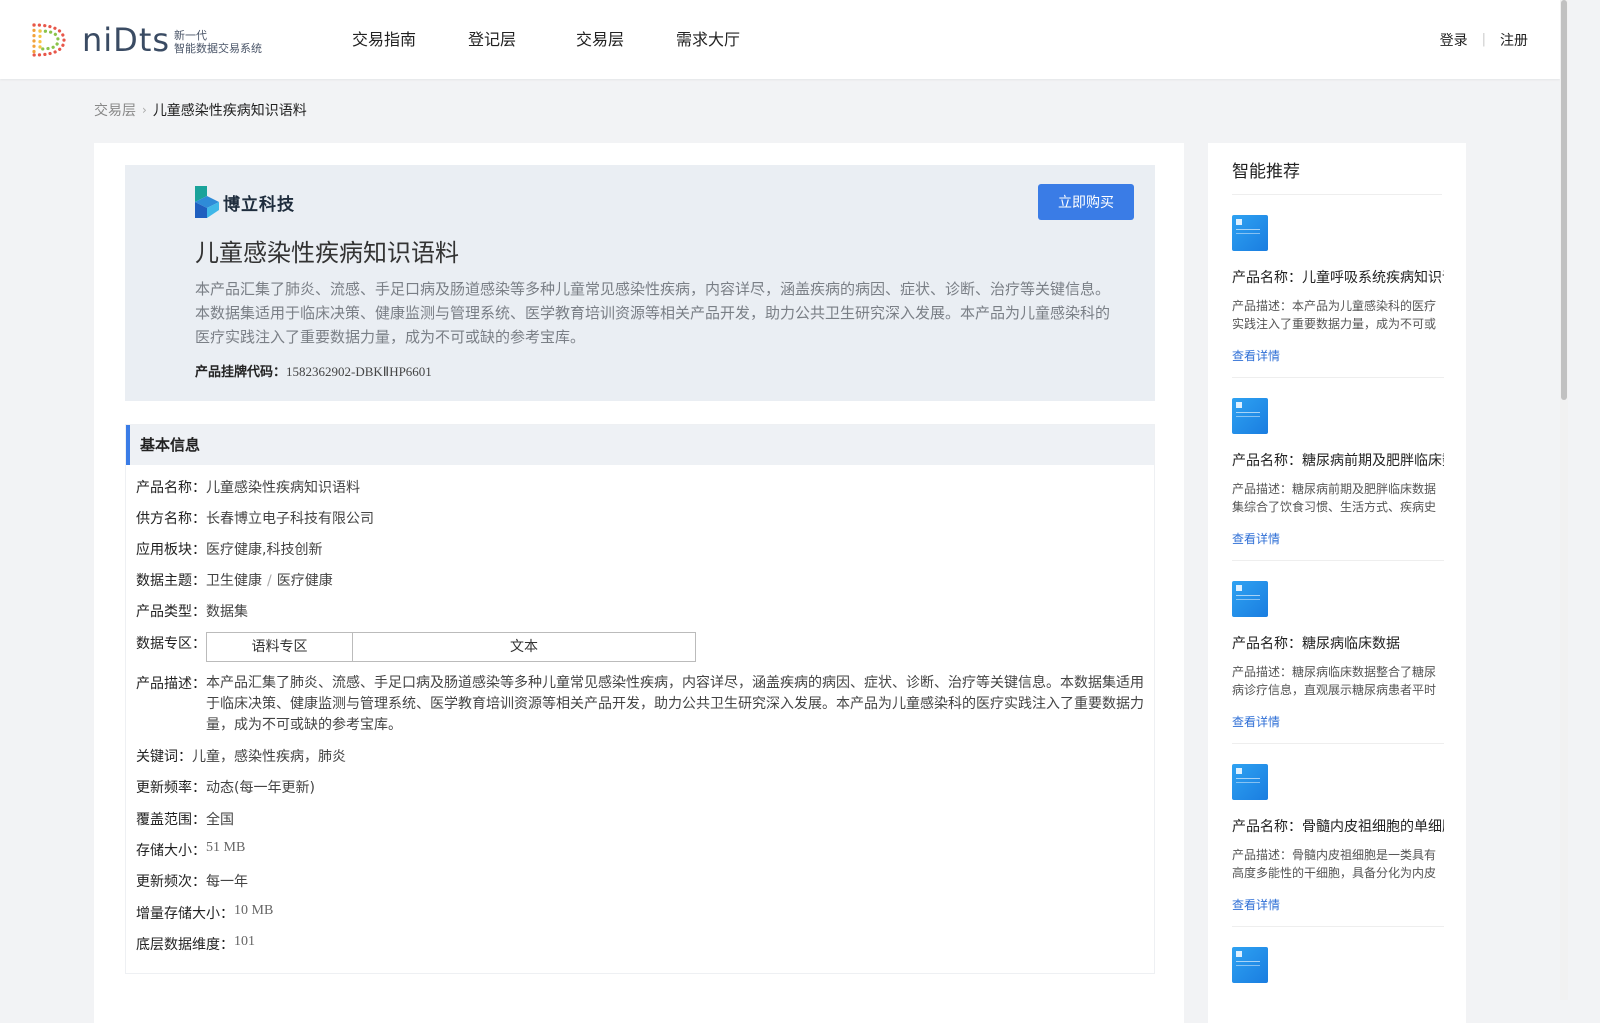 The image size is (1600, 1023). What do you see at coordinates (290, 519) in the screenshot?
I see `field-value: 长春博立电子科技有限公司` at bounding box center [290, 519].